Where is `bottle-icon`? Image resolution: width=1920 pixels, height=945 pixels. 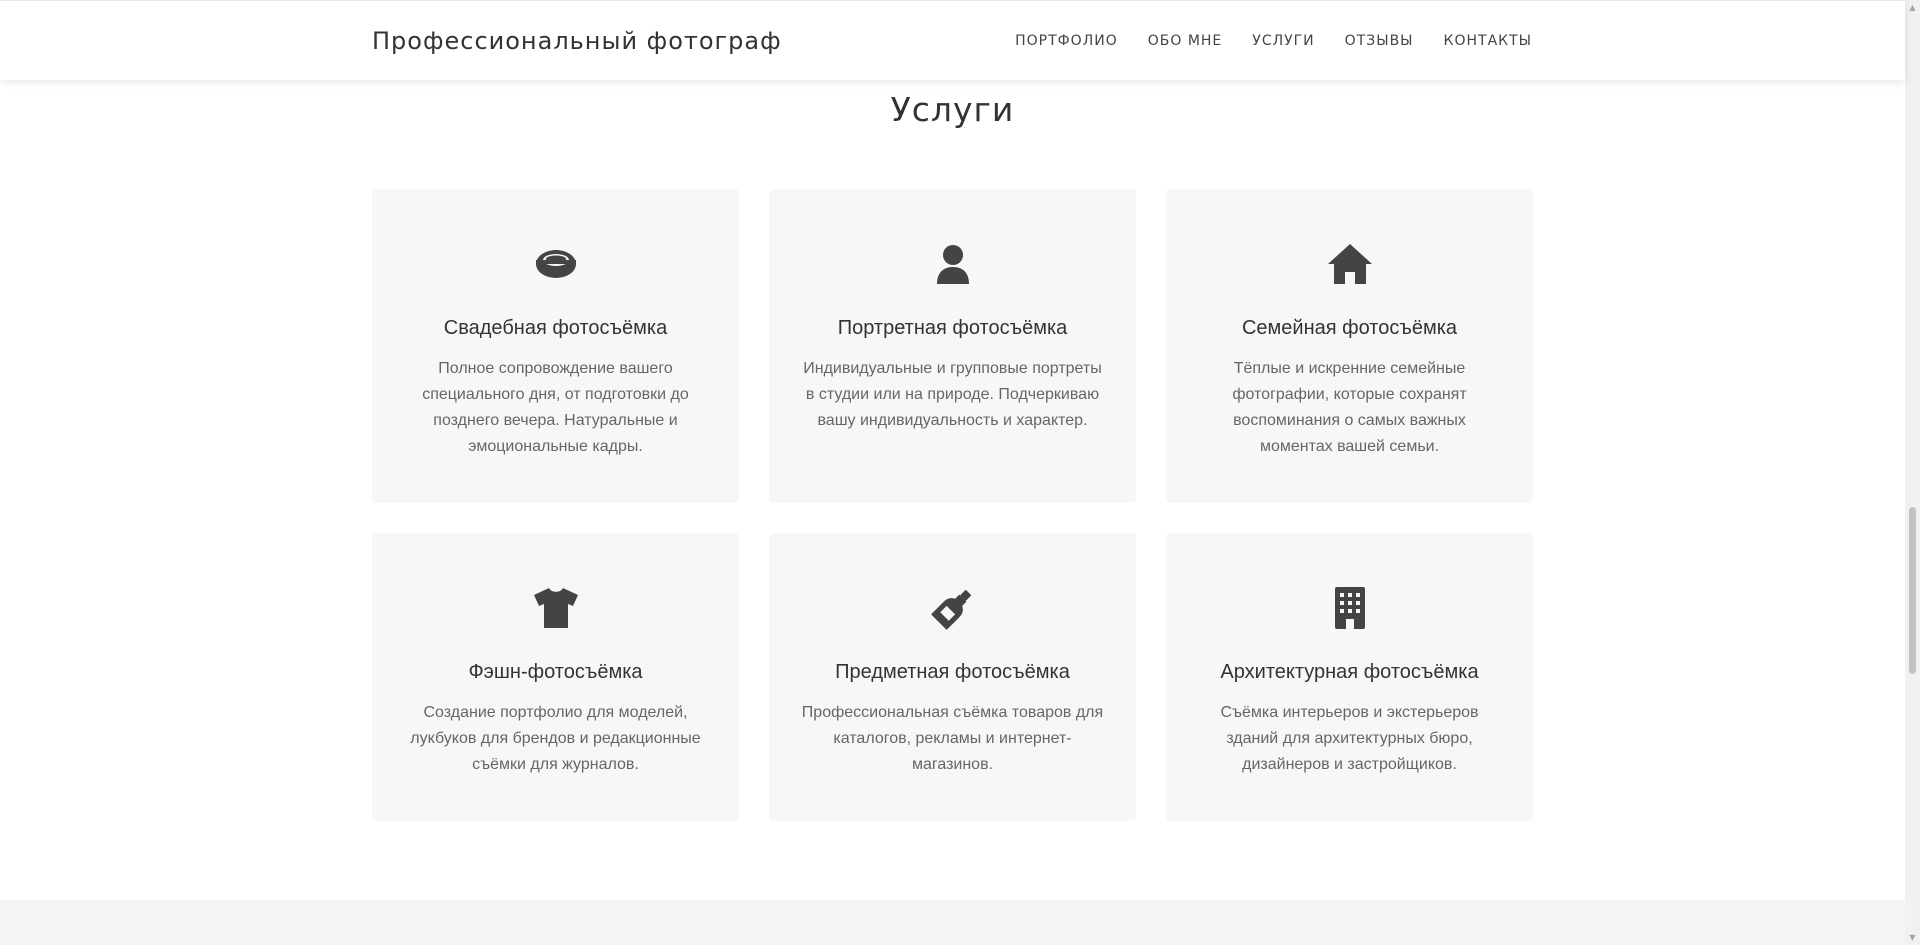
bottle-icon is located at coordinates (953, 608).